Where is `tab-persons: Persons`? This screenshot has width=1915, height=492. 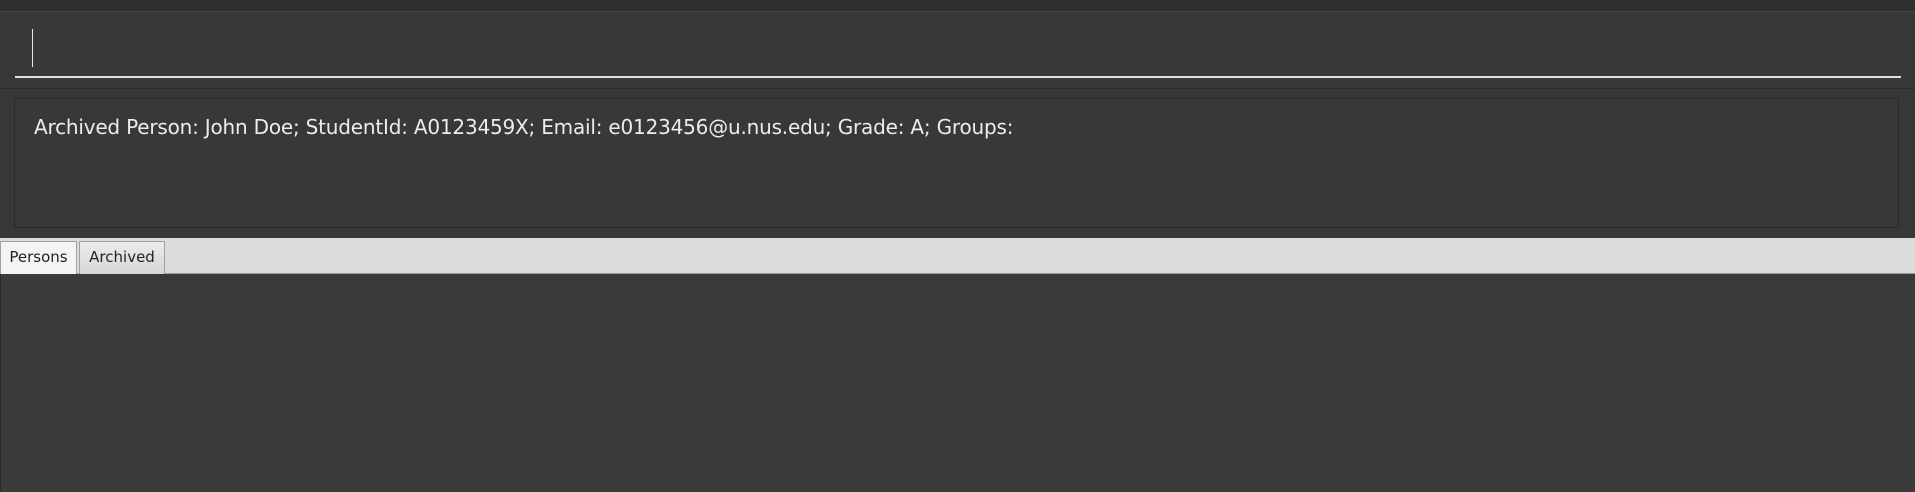 tab-persons: Persons is located at coordinates (38, 258).